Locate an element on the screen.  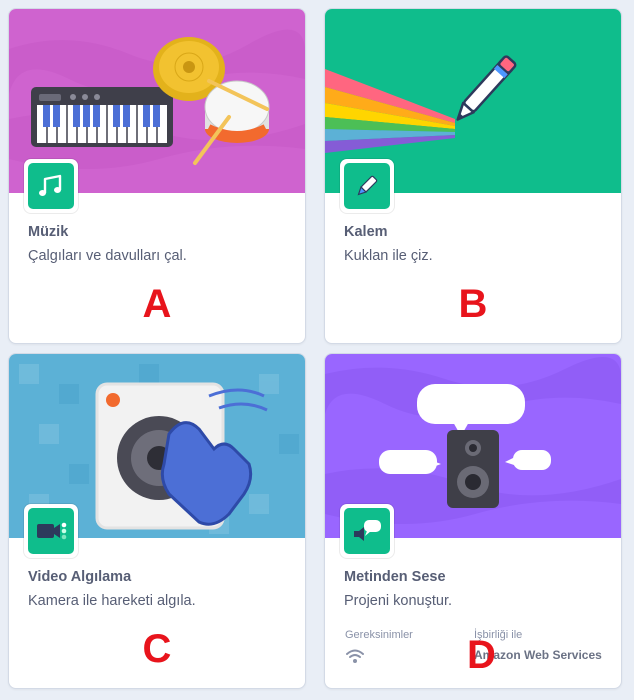
extension-description: Projeni konuştur. is located at coordinates (398, 601).